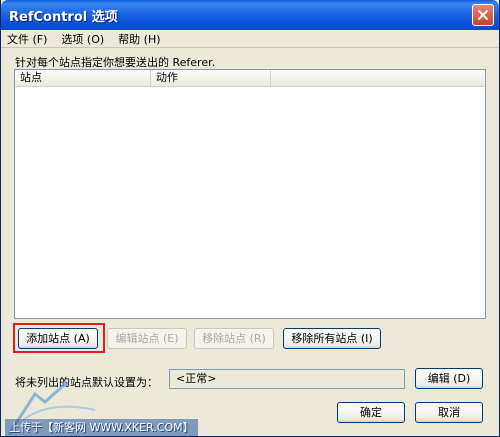 This screenshot has height=437, width=500. I want to click on default-setting-field: <正常>, so click(287, 379).